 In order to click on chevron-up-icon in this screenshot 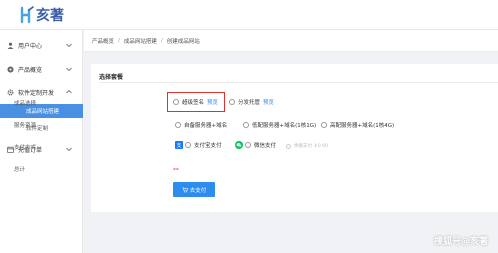, I will do `click(69, 91)`.